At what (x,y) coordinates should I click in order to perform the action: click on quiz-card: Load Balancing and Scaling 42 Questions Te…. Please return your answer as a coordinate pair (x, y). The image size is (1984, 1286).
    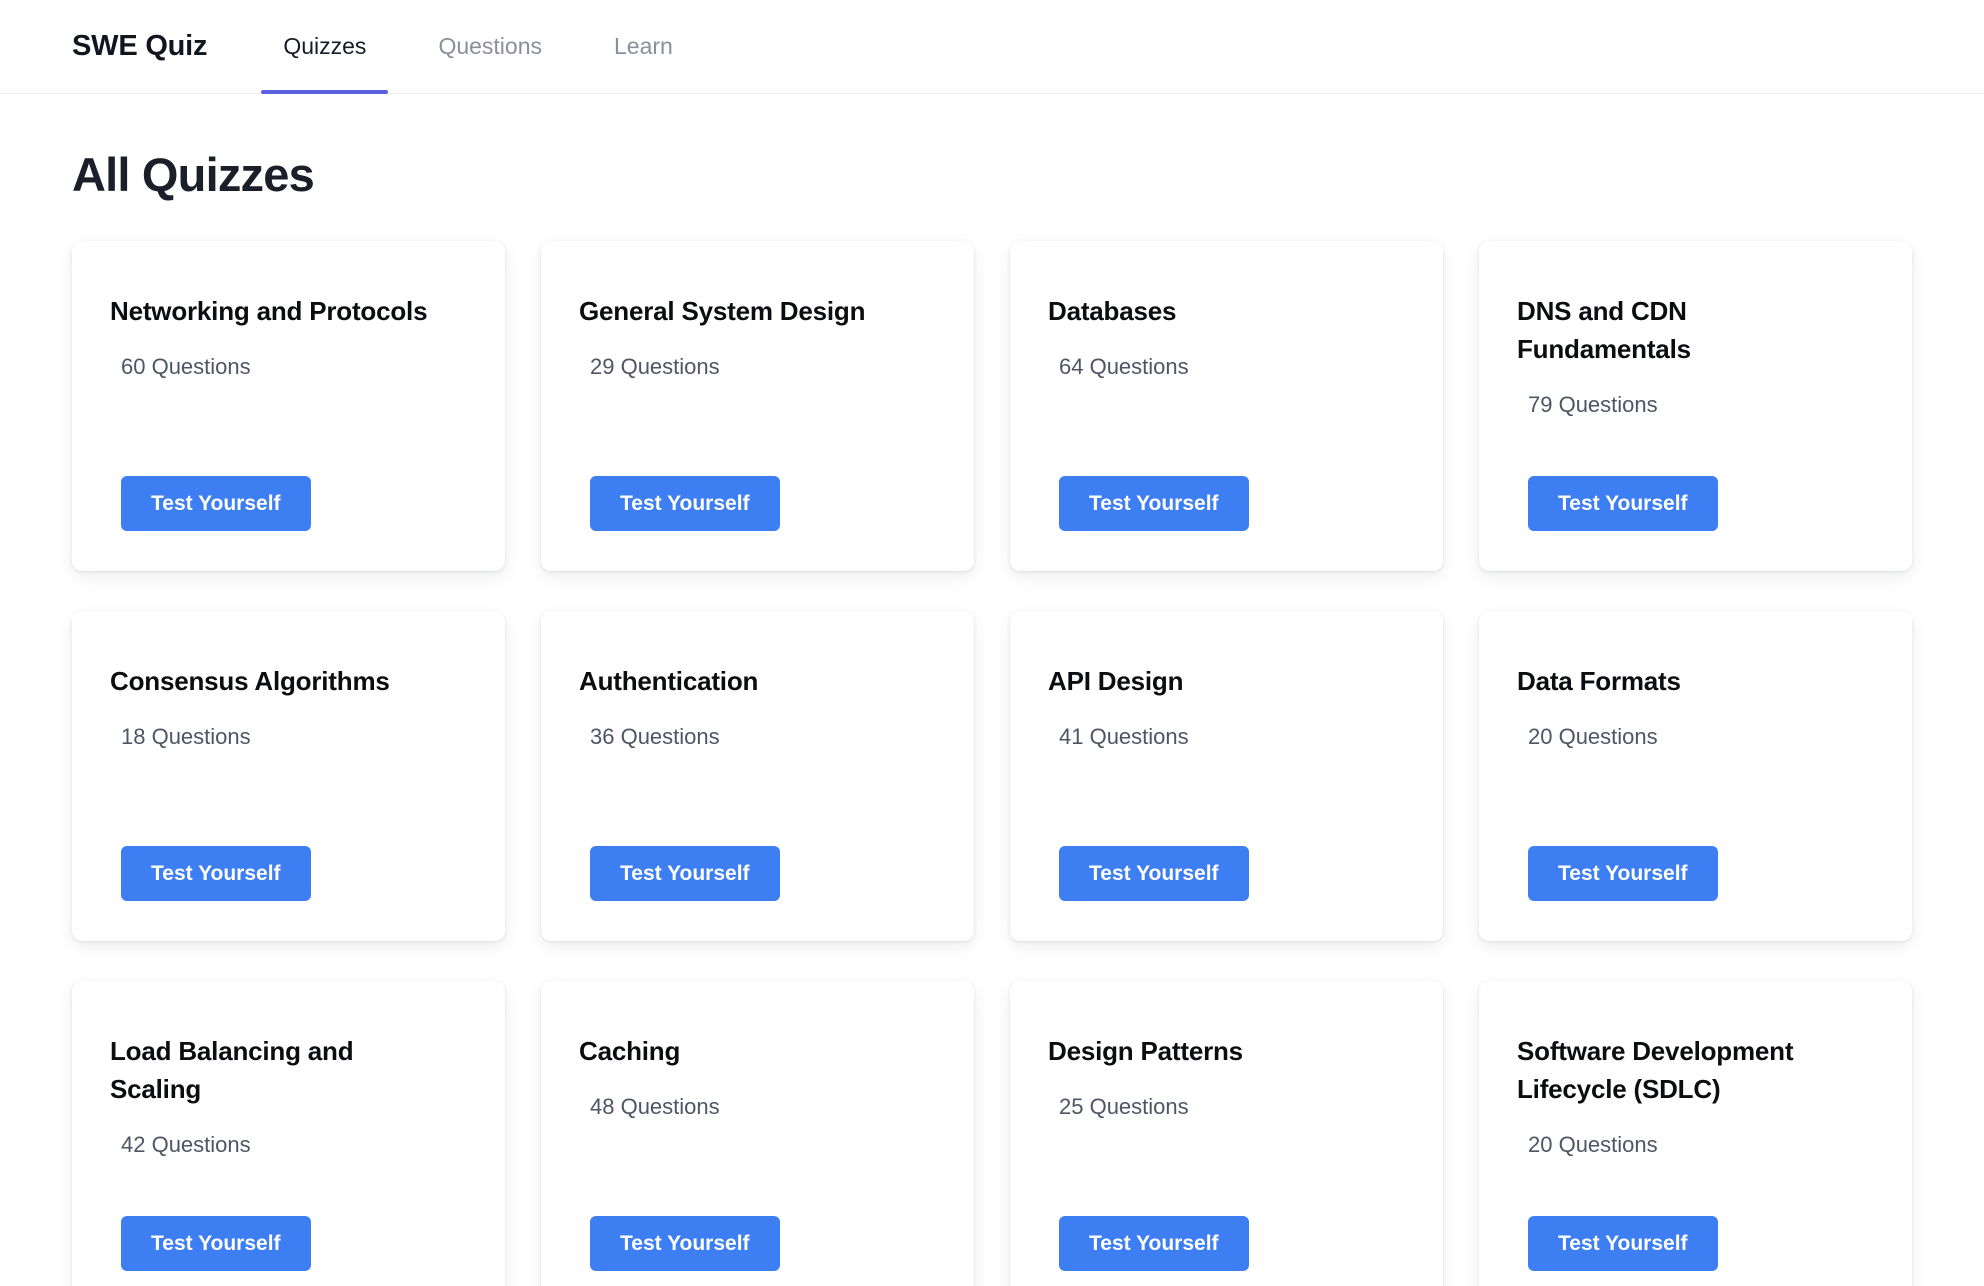
    Looking at the image, I should click on (288, 1133).